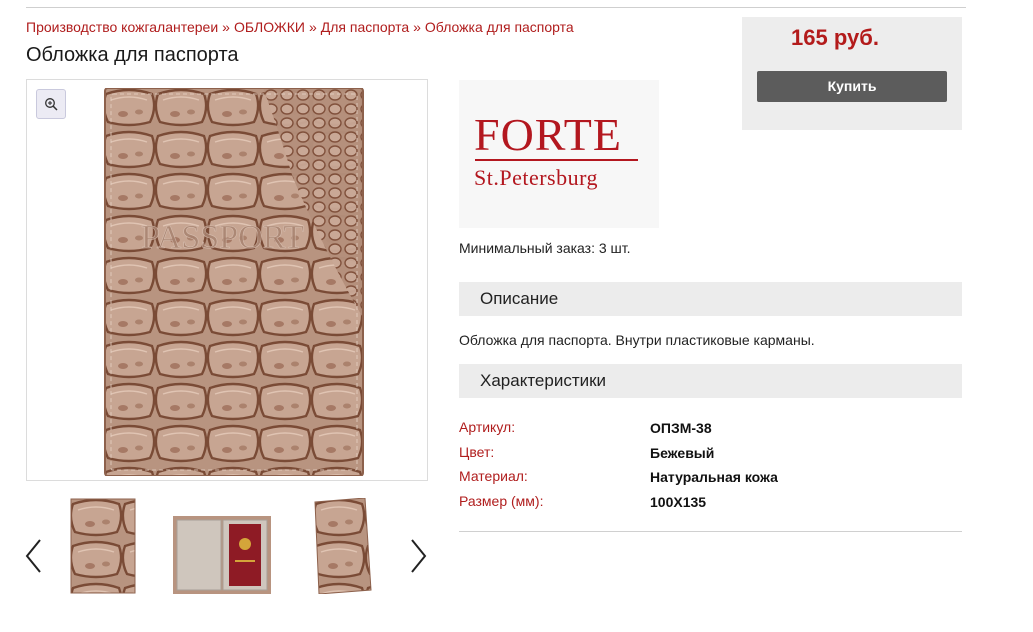 The width and height of the screenshot is (1033, 632). Describe the element at coordinates (714, 477) in the screenshot. I see `spec-value: Натуральная кожа` at that location.